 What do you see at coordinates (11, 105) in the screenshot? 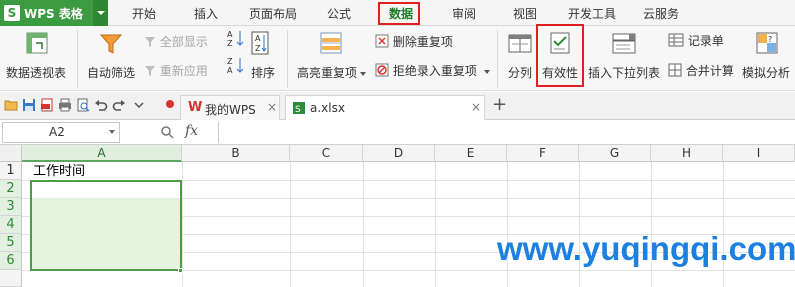
I see `open-folder-icon` at bounding box center [11, 105].